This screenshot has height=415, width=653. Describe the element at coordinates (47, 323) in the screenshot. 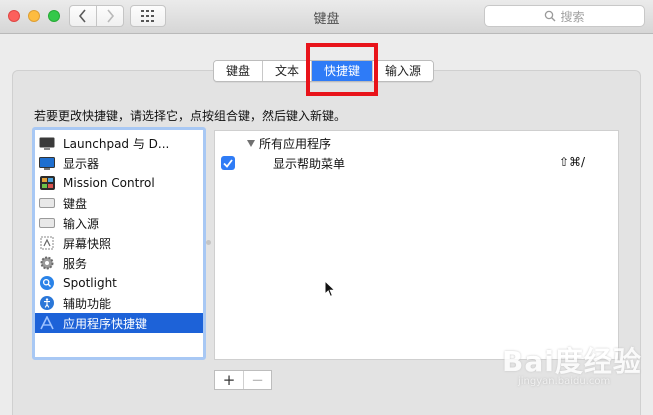

I see `app-shortcuts-icon` at that location.